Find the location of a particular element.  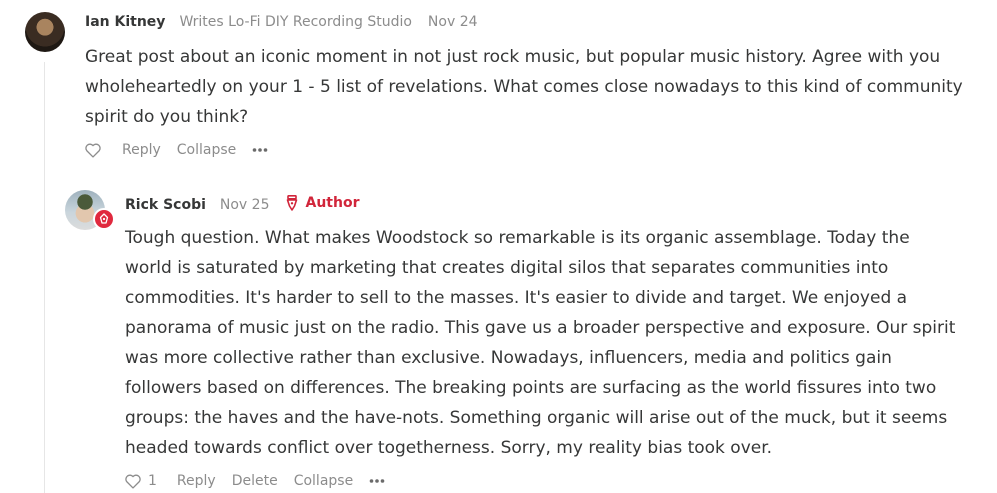

delete-button: Delete is located at coordinates (255, 481).